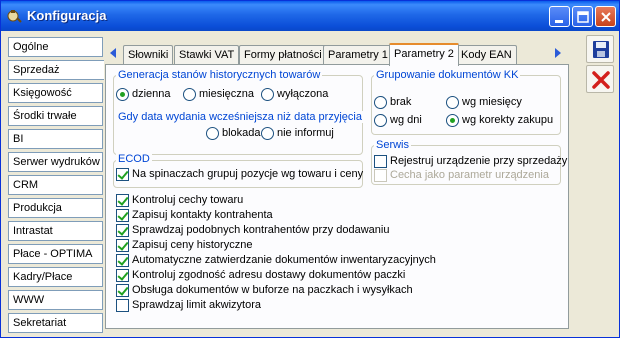  Describe the element at coordinates (43, 277) in the screenshot. I see `sidebar-item-label: Kadry/Płace` at that location.